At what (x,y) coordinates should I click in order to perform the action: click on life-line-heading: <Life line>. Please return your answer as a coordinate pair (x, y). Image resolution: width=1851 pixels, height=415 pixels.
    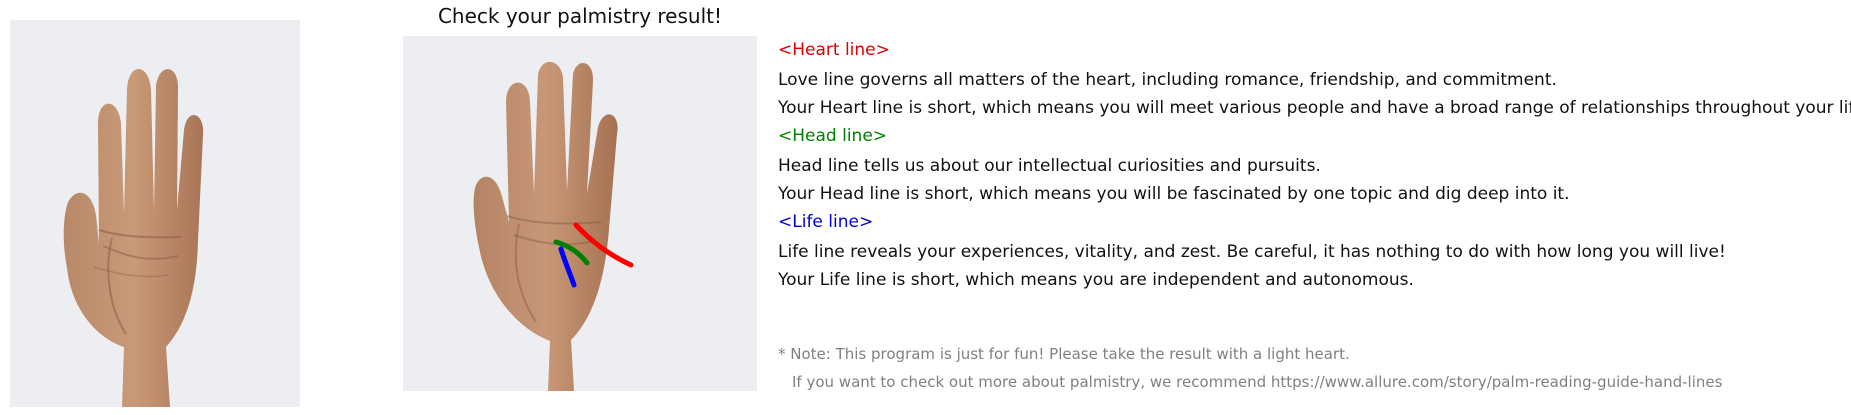
    Looking at the image, I should click on (826, 222).